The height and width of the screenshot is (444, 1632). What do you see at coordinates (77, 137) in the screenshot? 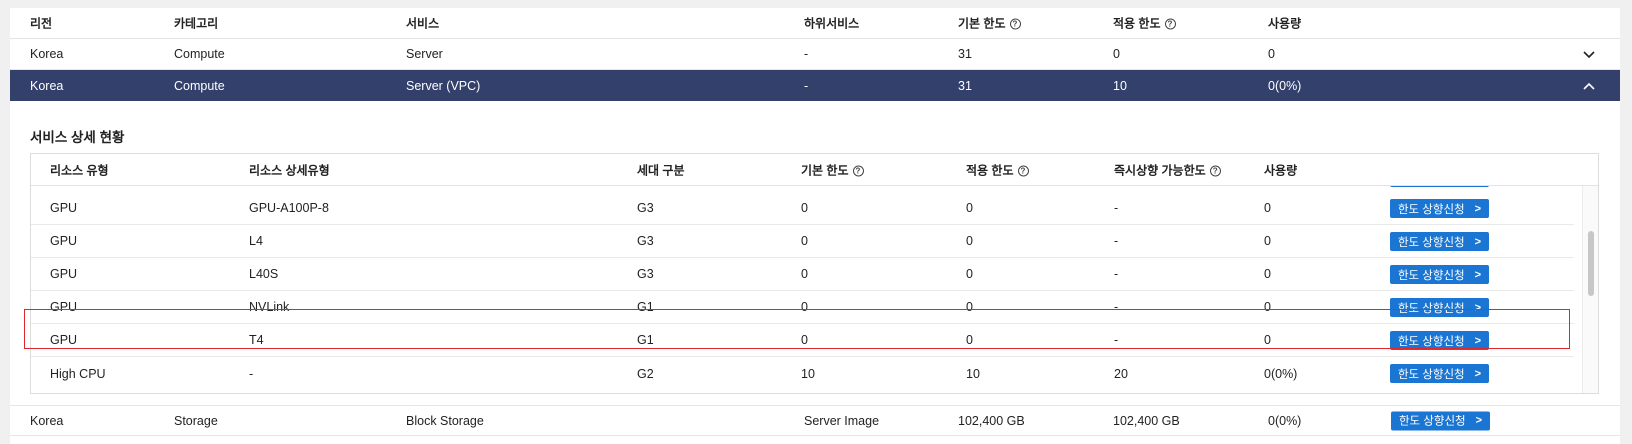
I see `detail-section-title: 서비스 상세 현황` at bounding box center [77, 137].